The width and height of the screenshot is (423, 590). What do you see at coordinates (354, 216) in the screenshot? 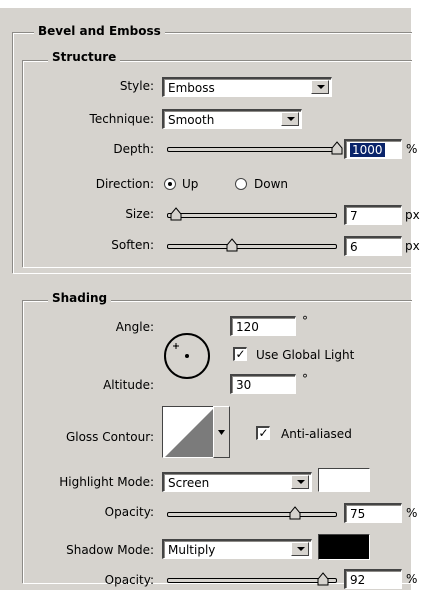
I see `size-value: 7` at bounding box center [354, 216].